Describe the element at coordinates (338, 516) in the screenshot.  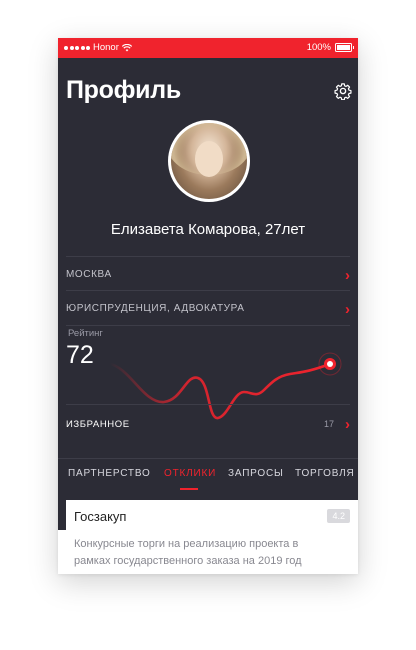
I see `rating-badge: 4.2` at that location.